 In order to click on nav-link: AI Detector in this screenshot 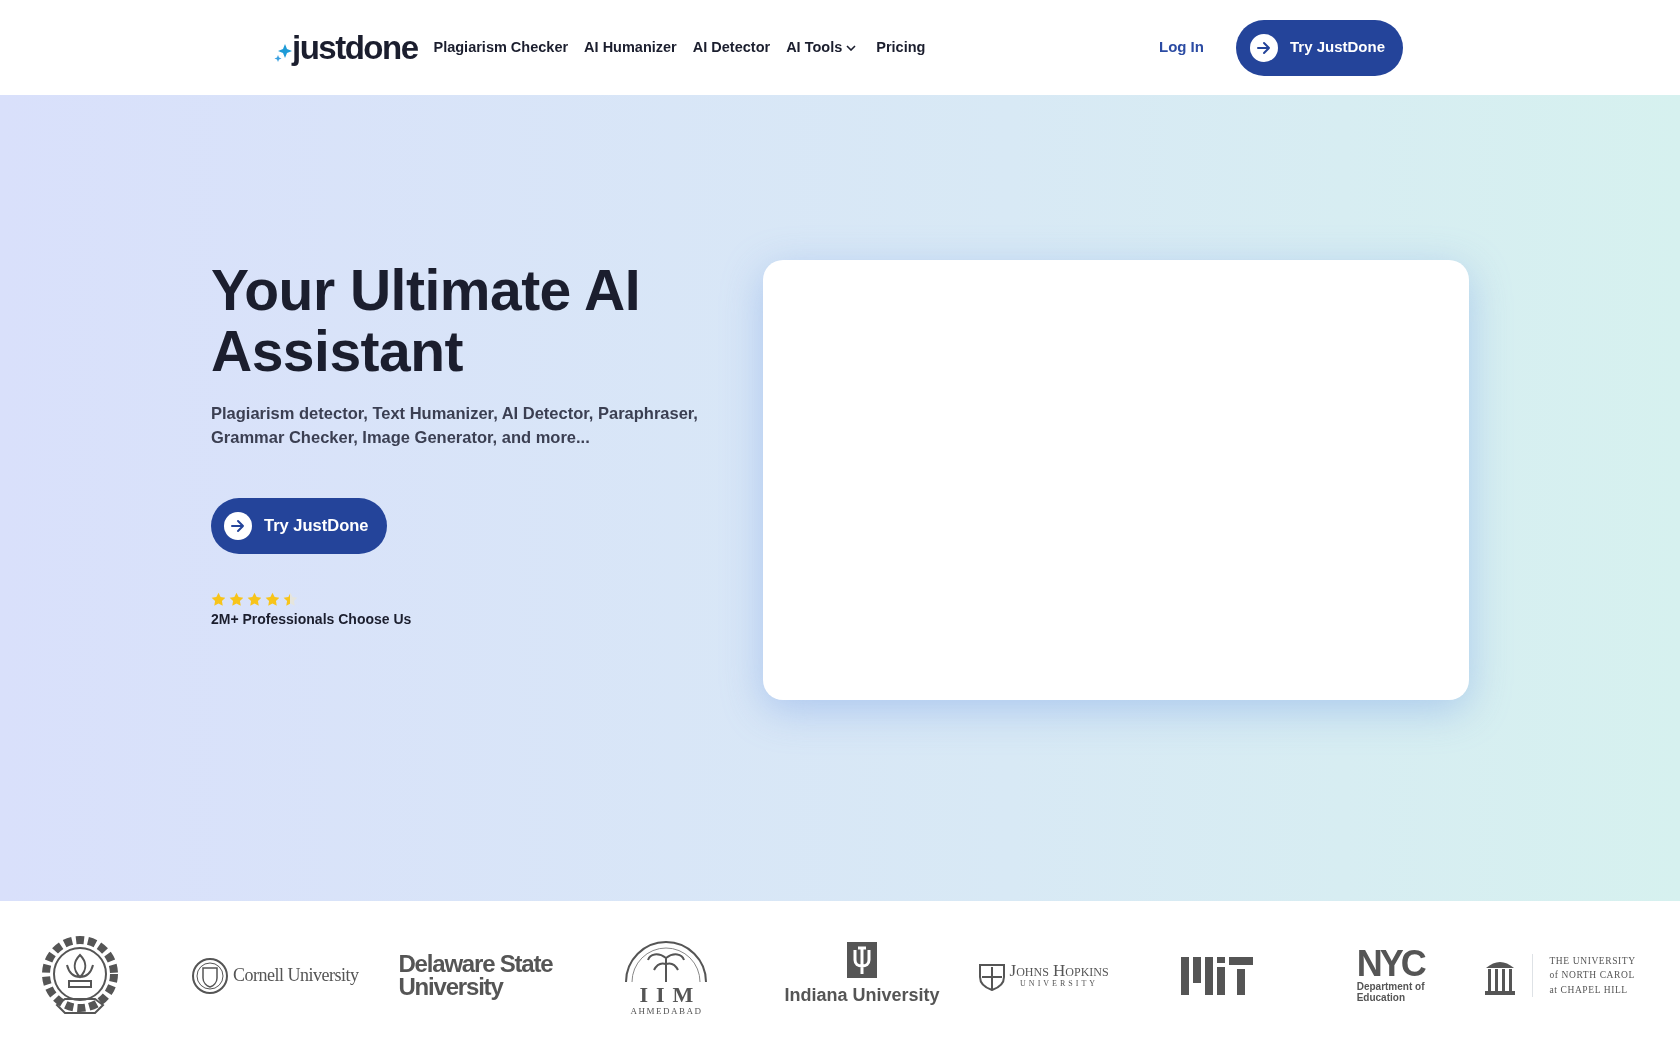, I will do `click(731, 47)`.